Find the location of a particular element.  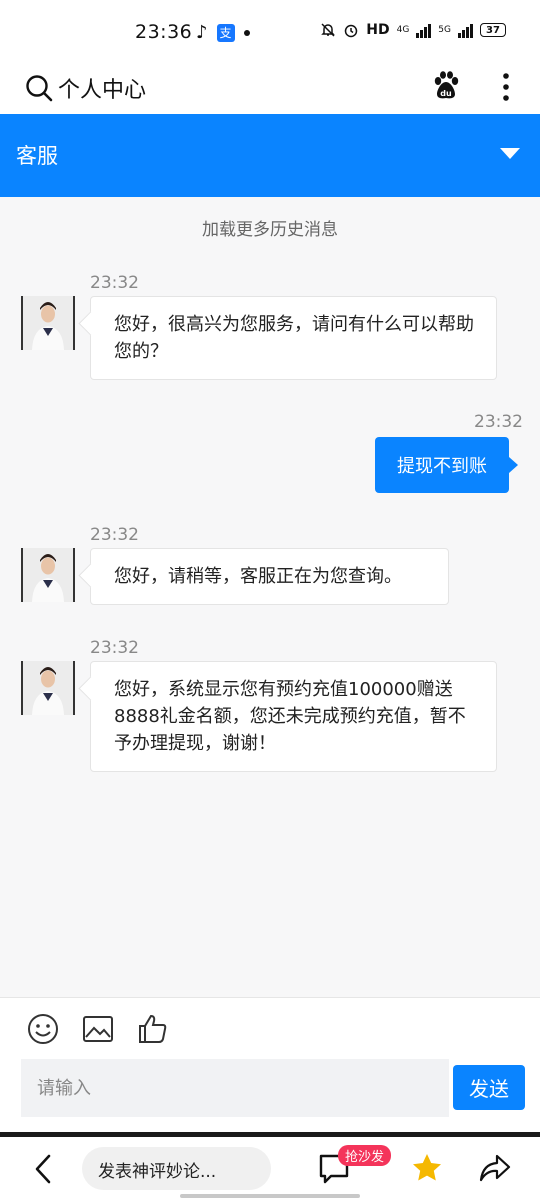

status-system-icons: HD 4G 5G 37 is located at coordinates (413, 30).